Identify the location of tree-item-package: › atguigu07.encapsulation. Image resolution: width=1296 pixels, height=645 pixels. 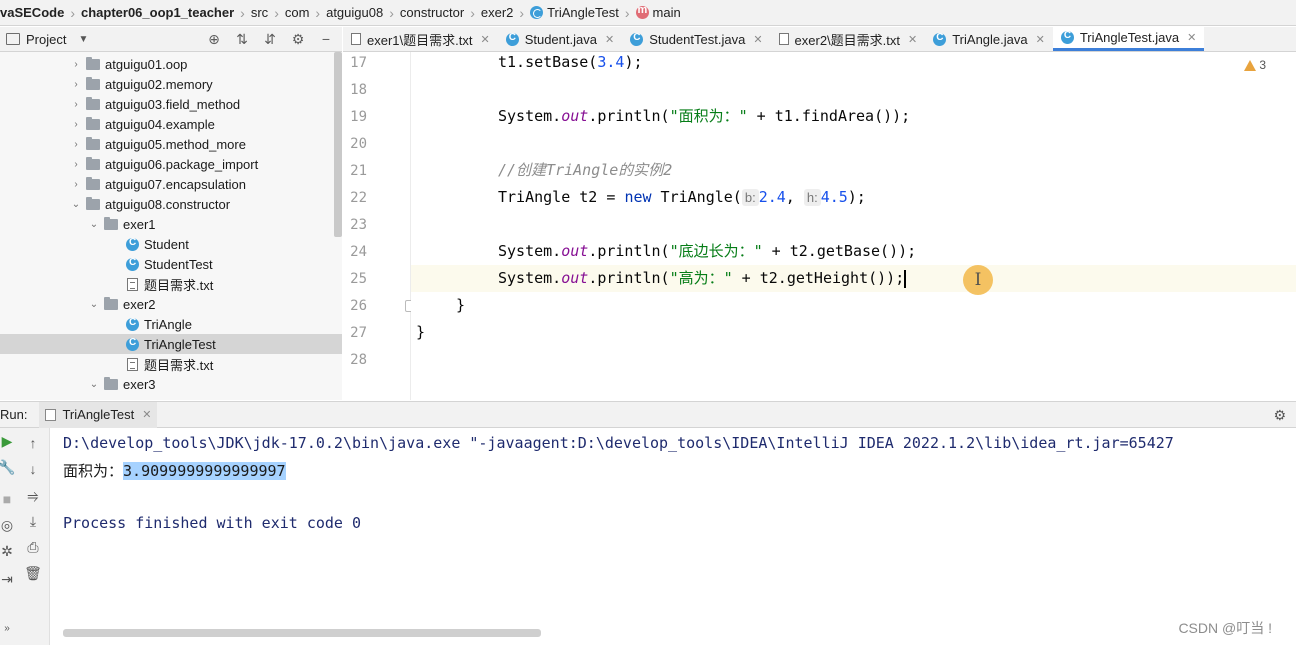
(171, 184).